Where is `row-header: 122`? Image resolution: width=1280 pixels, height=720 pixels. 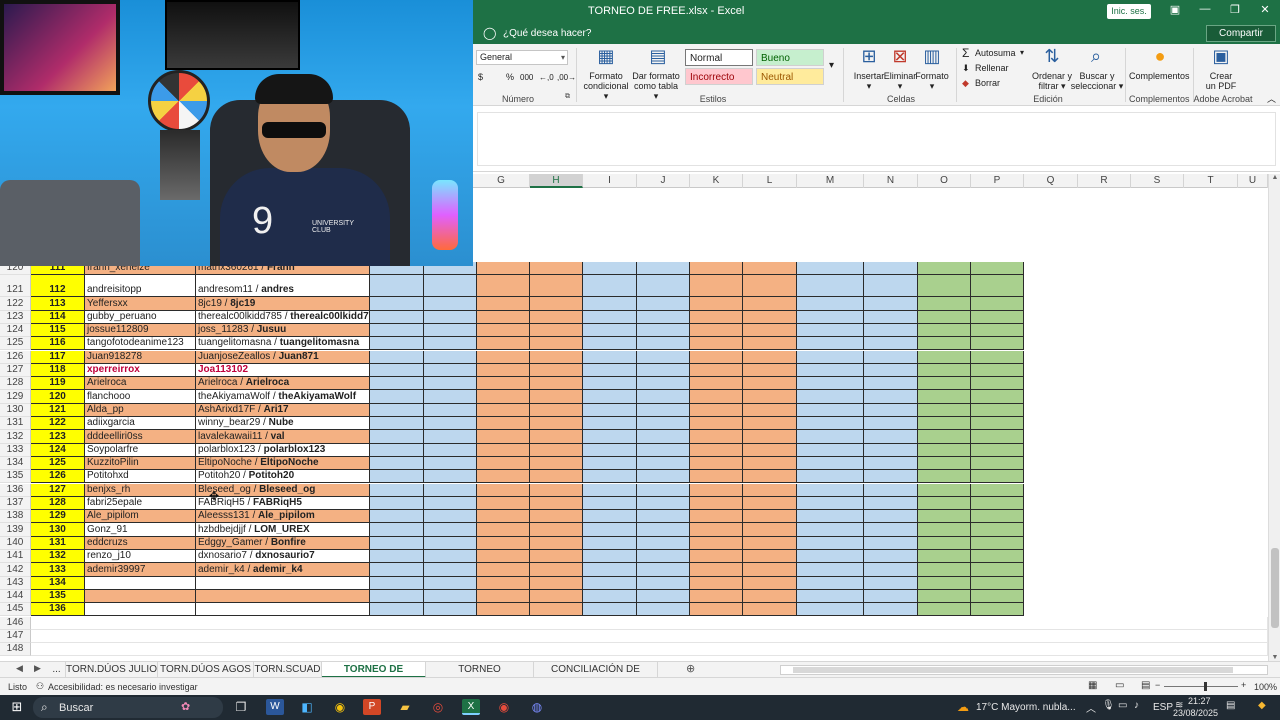 row-header: 122 is located at coordinates (15, 304).